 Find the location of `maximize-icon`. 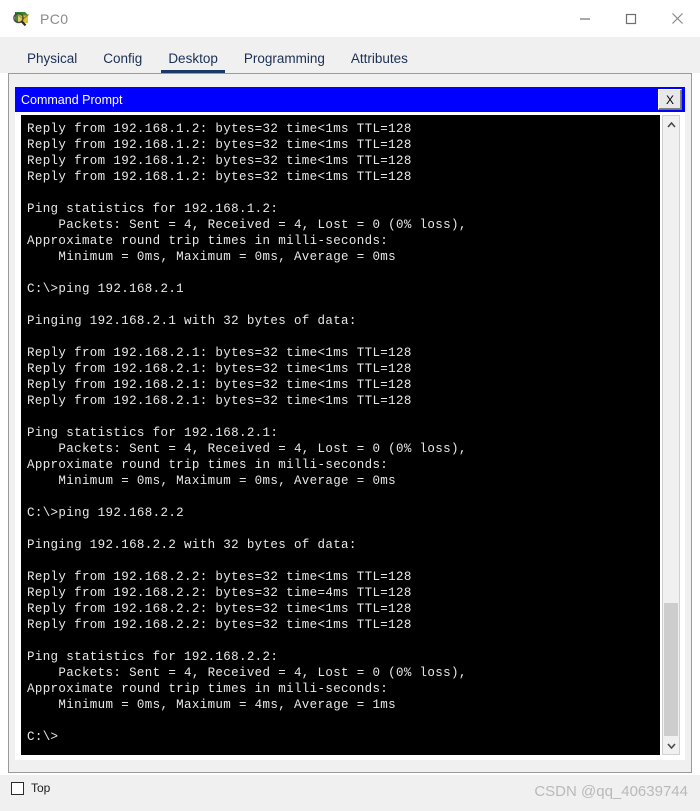

maximize-icon is located at coordinates (631, 18).